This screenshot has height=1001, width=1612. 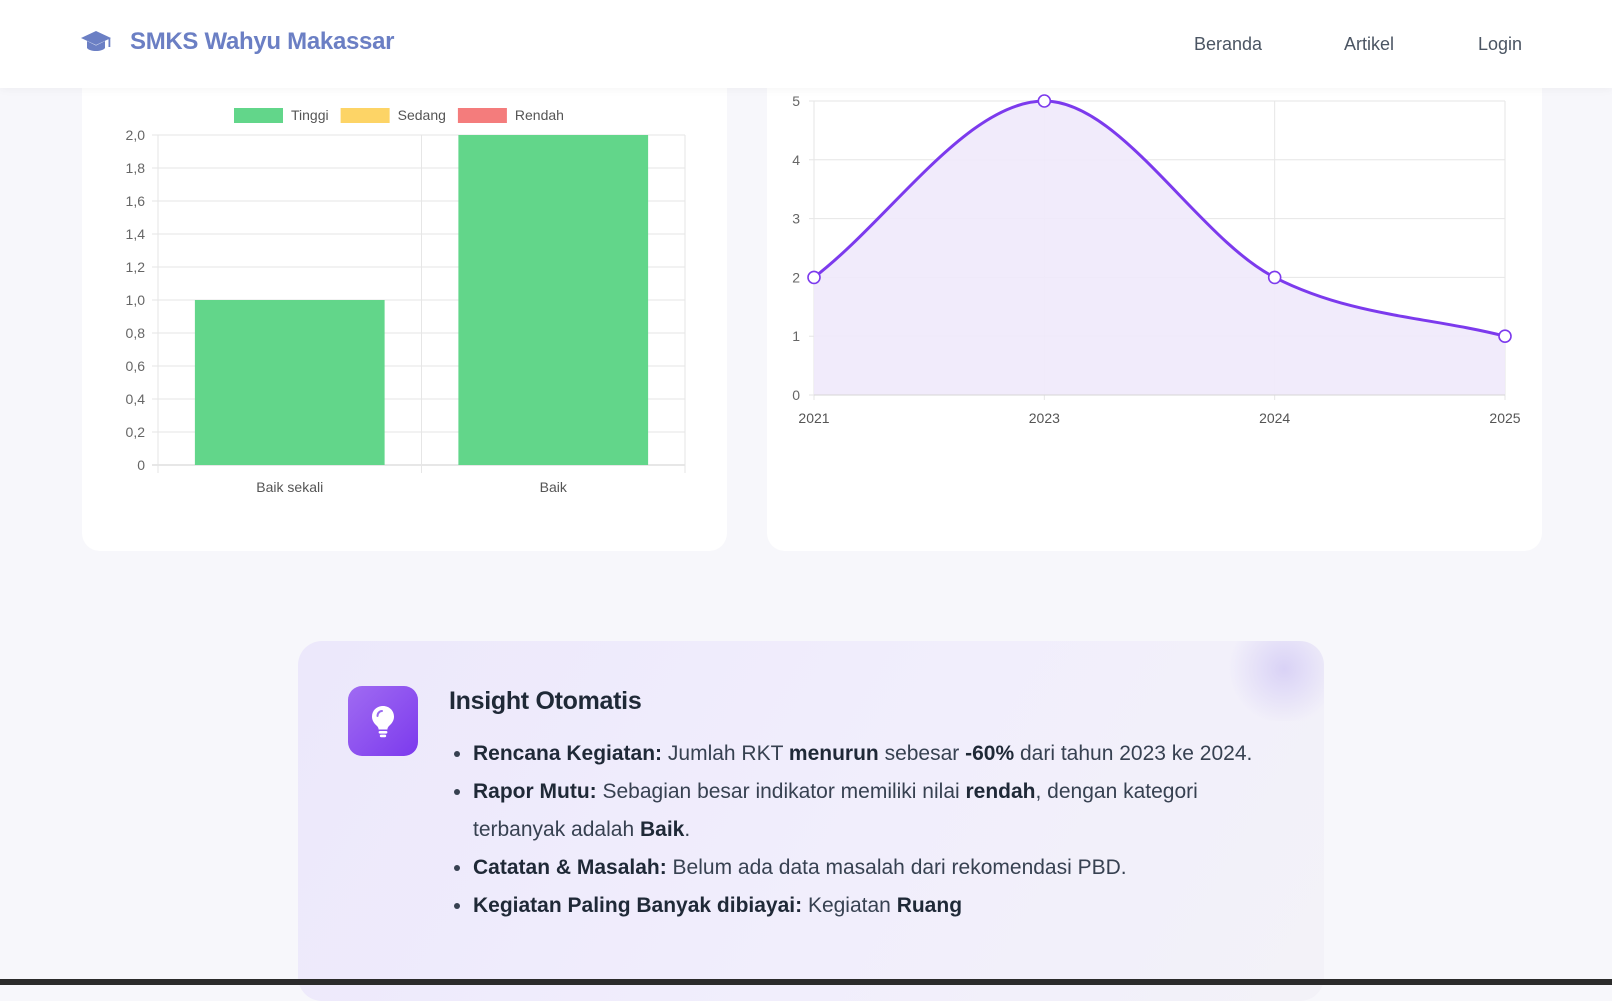 I want to click on y-tick-label: 3, so click(x=796, y=219).